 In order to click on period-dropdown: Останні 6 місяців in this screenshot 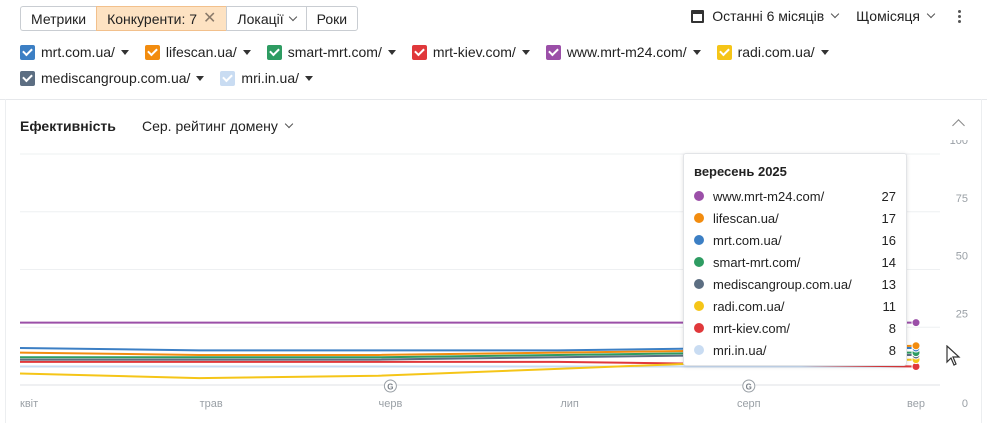, I will do `click(765, 16)`.